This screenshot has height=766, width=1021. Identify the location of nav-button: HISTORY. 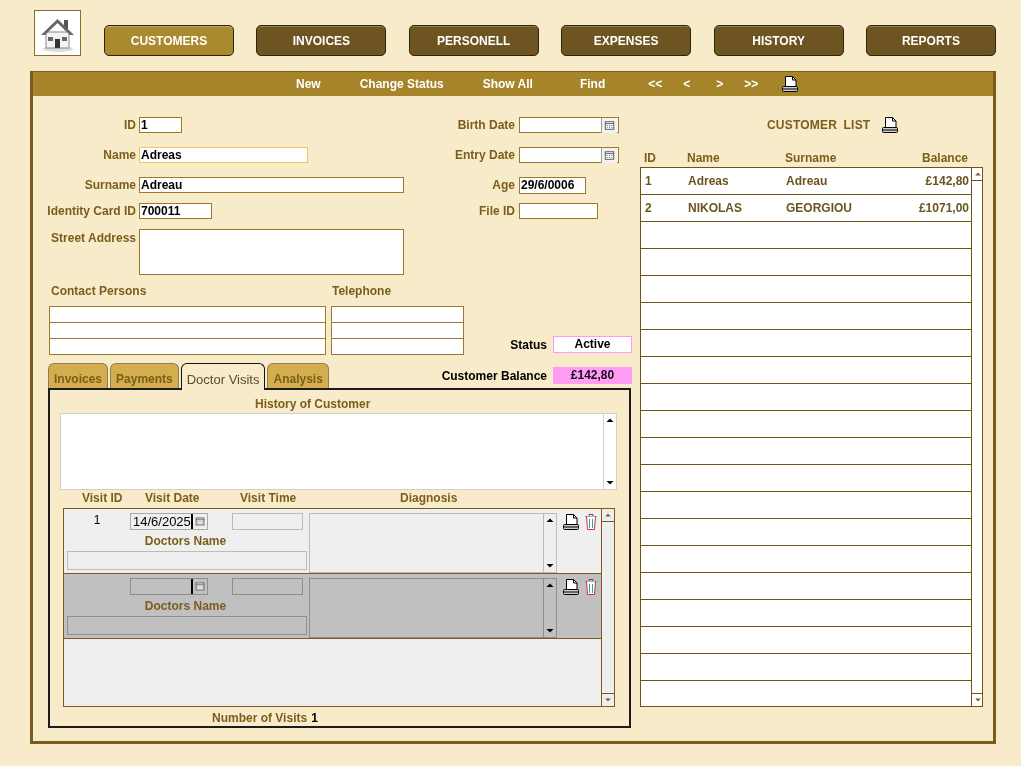
(778, 40).